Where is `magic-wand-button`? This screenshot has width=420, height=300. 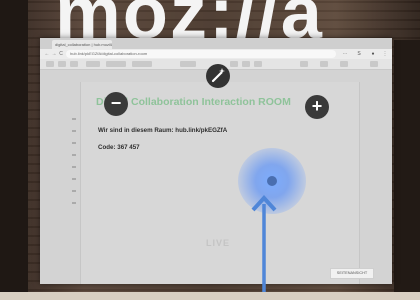 magic-wand-button is located at coordinates (218, 76).